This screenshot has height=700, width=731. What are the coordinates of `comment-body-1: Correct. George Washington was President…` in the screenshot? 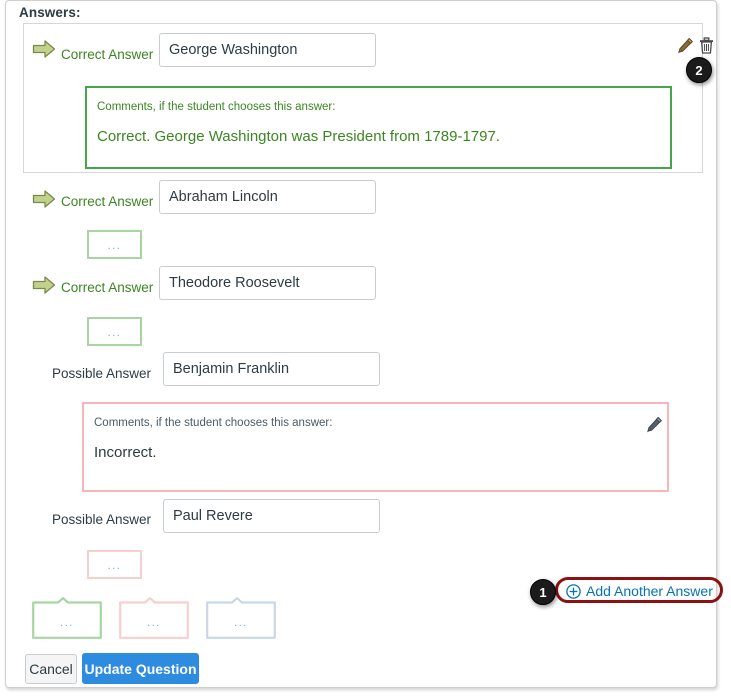 It's located at (298, 136).